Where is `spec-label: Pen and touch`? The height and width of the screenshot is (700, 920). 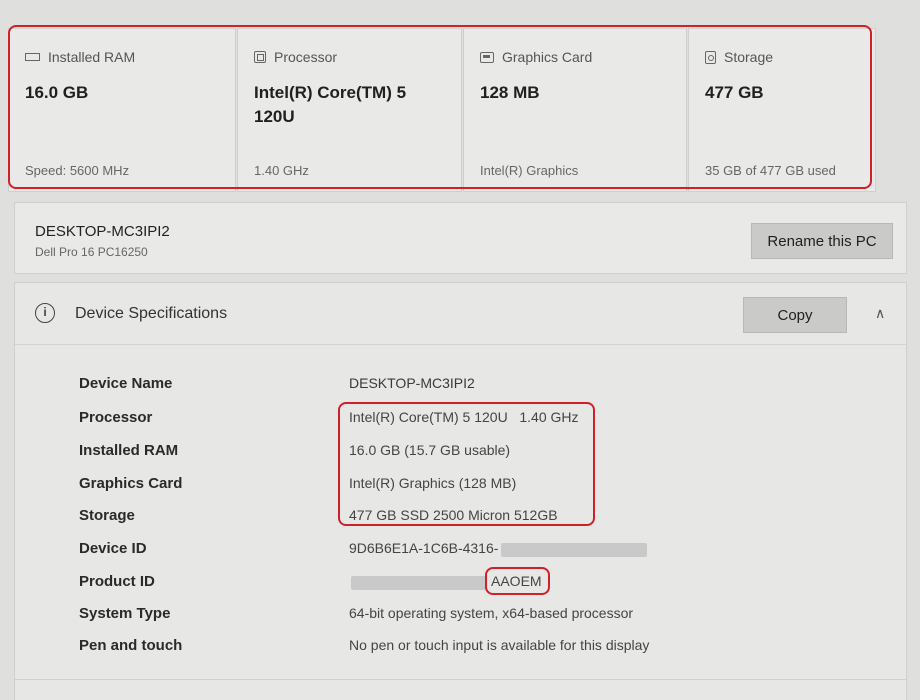
spec-label: Pen and touch is located at coordinates (131, 645).